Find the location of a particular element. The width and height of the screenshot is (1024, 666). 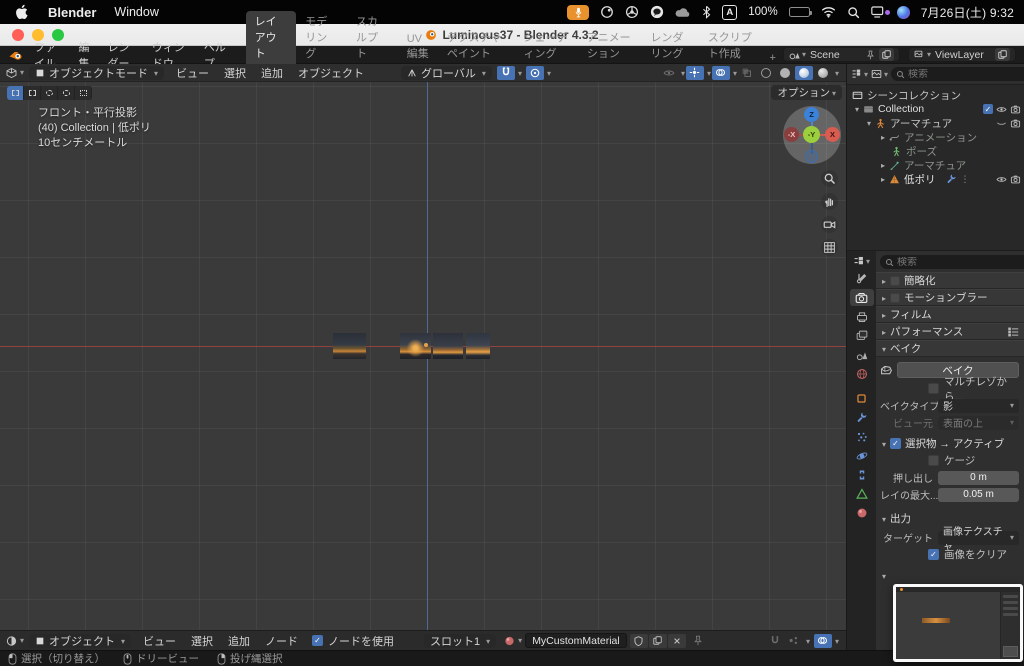

scene-browse-icon is located at coordinates (797, 55).